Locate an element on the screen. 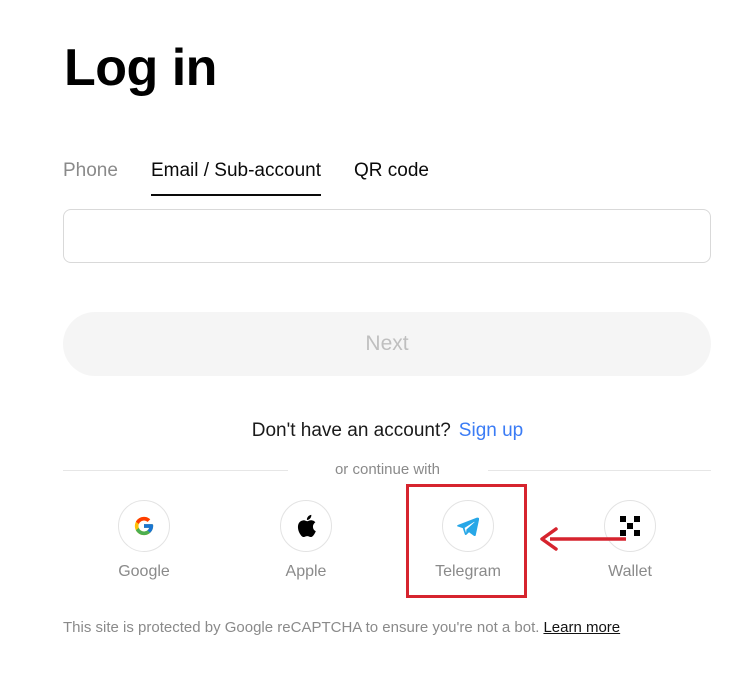  apple-login-button: Apple is located at coordinates (306, 541).